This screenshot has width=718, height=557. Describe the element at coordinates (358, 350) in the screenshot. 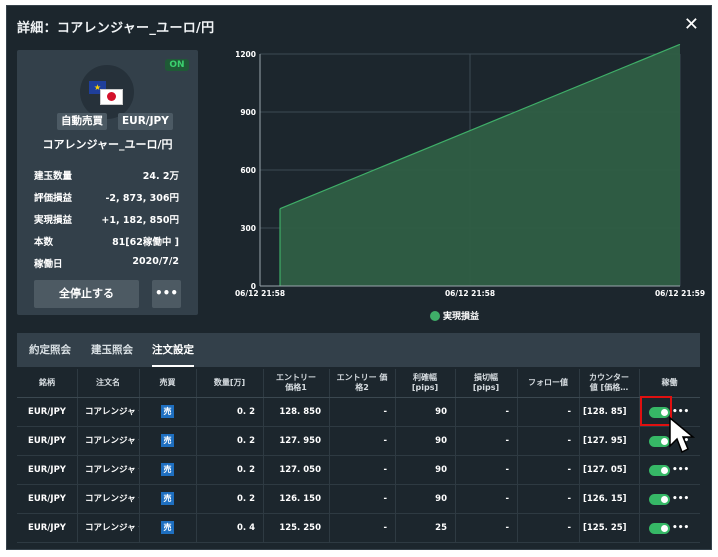

I see `tab-bar: 約定照会 建玉照会 注文設定` at that location.